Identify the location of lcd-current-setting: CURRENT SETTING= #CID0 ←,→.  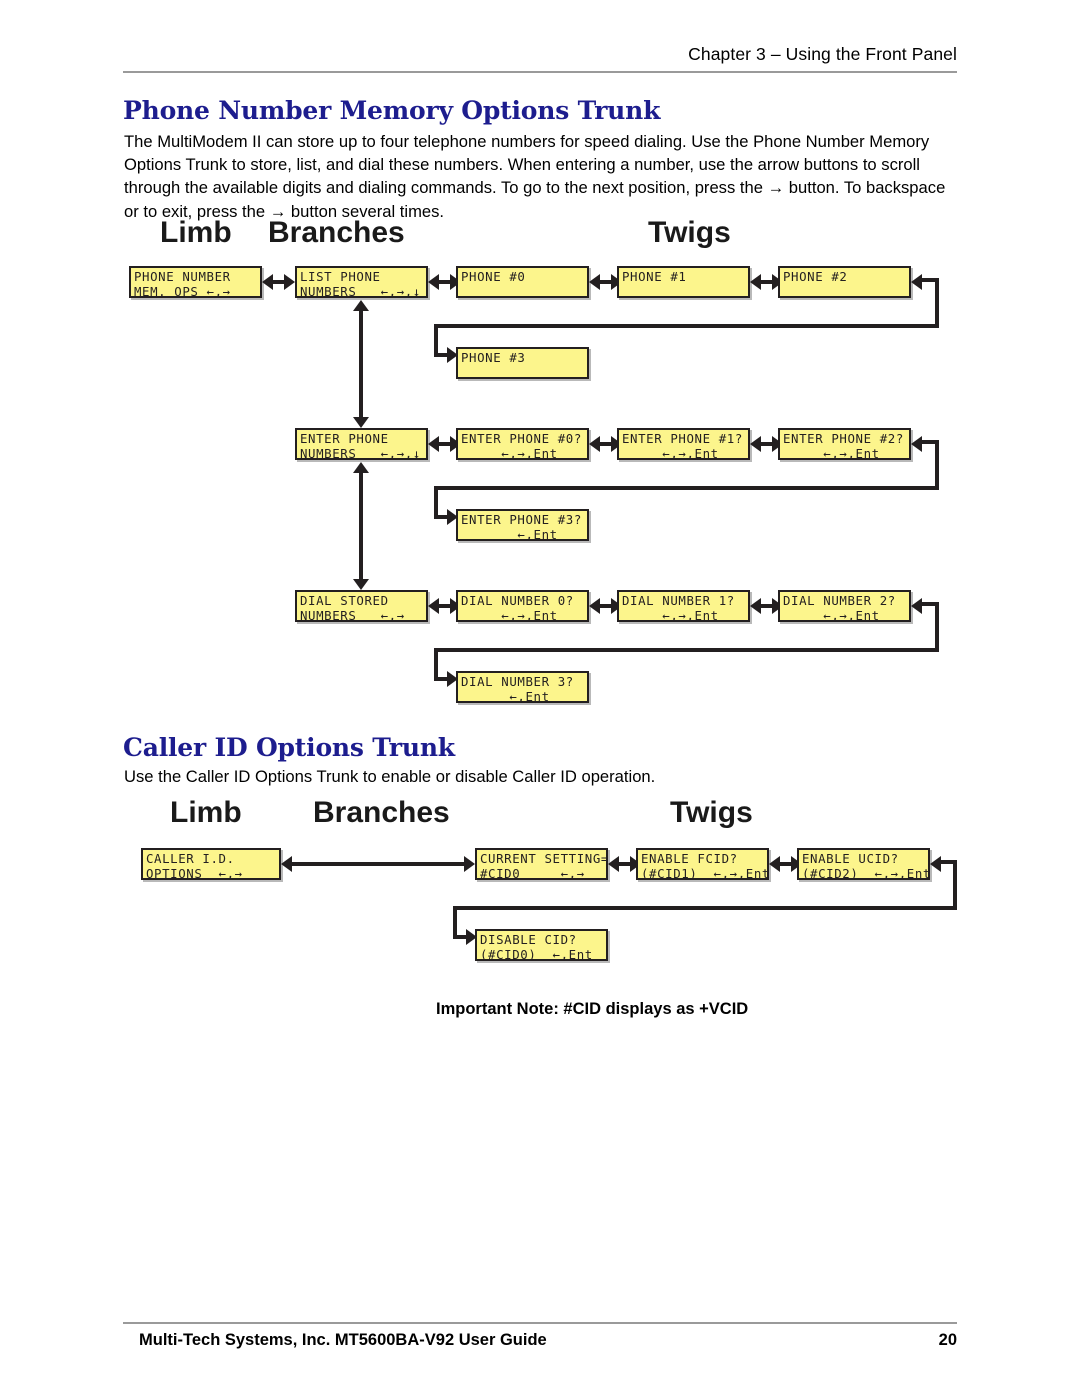
(541, 864).